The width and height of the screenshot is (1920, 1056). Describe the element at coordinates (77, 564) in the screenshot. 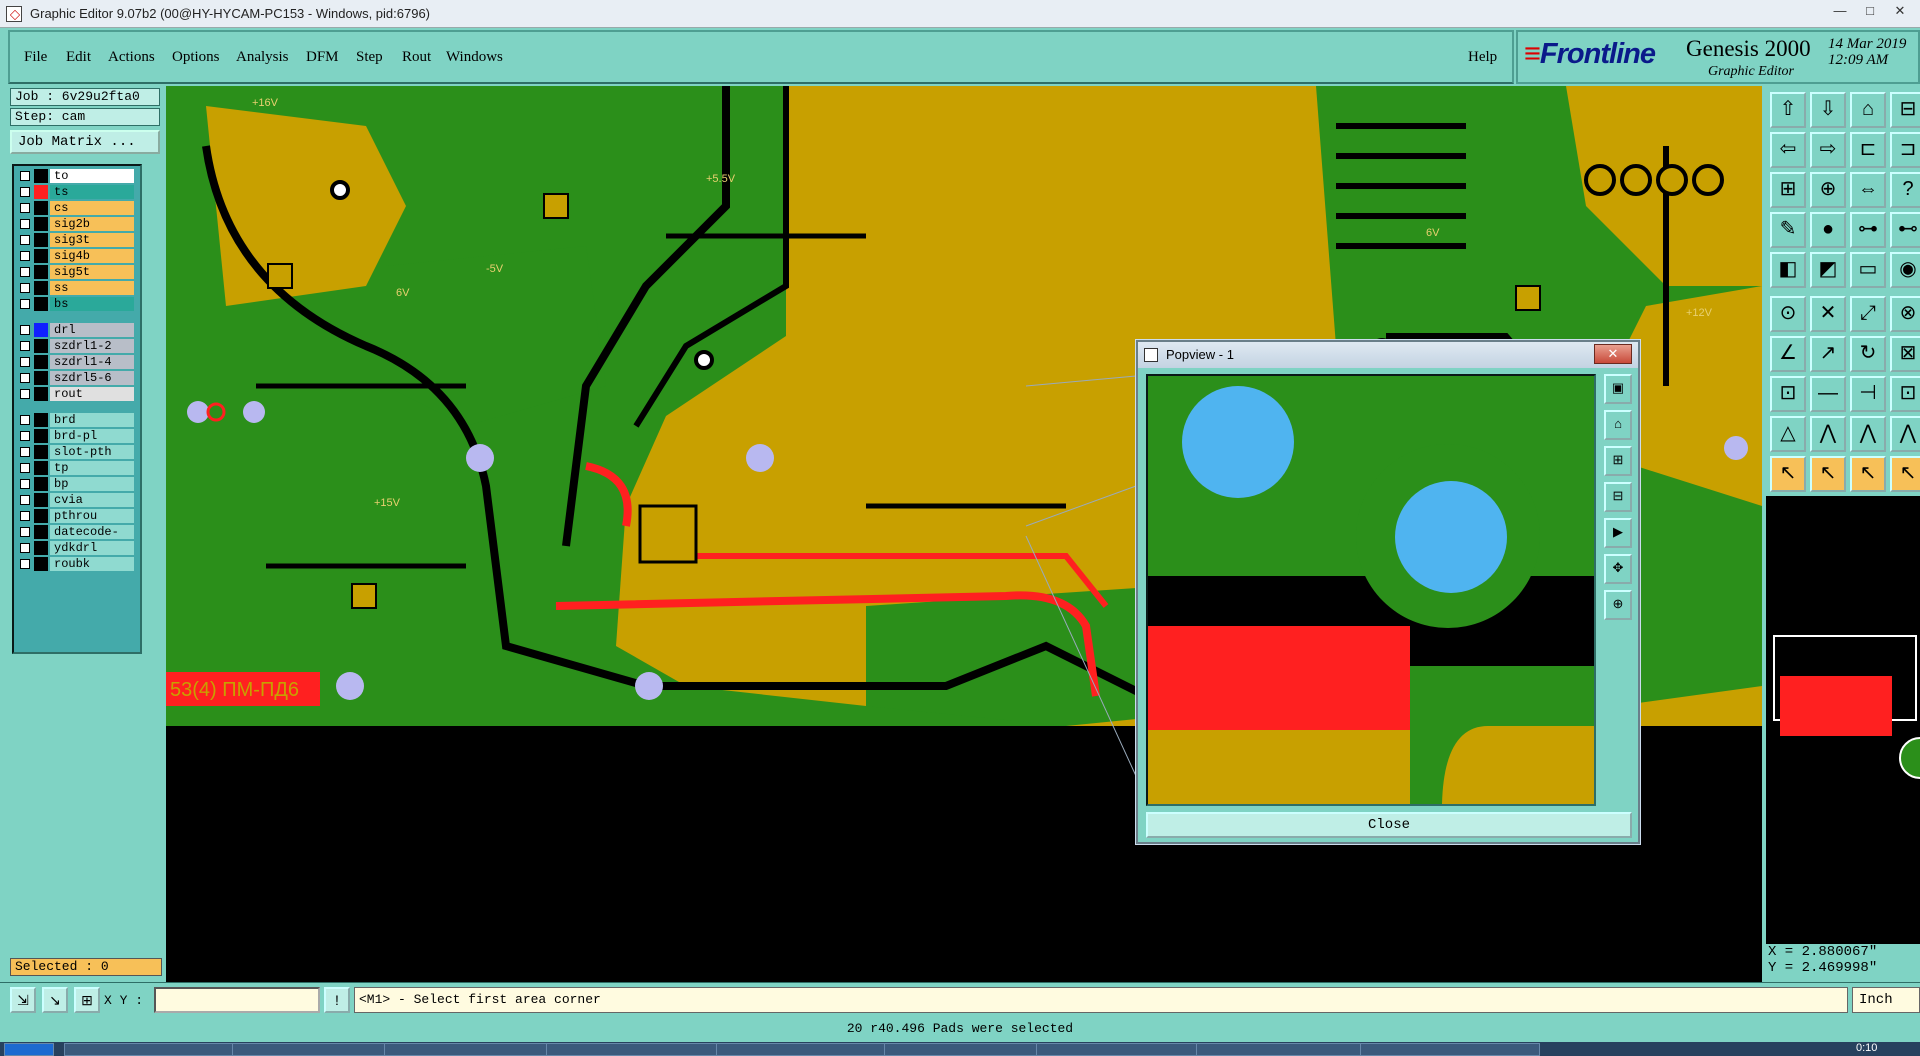

I see `layer-row: roubk` at that location.